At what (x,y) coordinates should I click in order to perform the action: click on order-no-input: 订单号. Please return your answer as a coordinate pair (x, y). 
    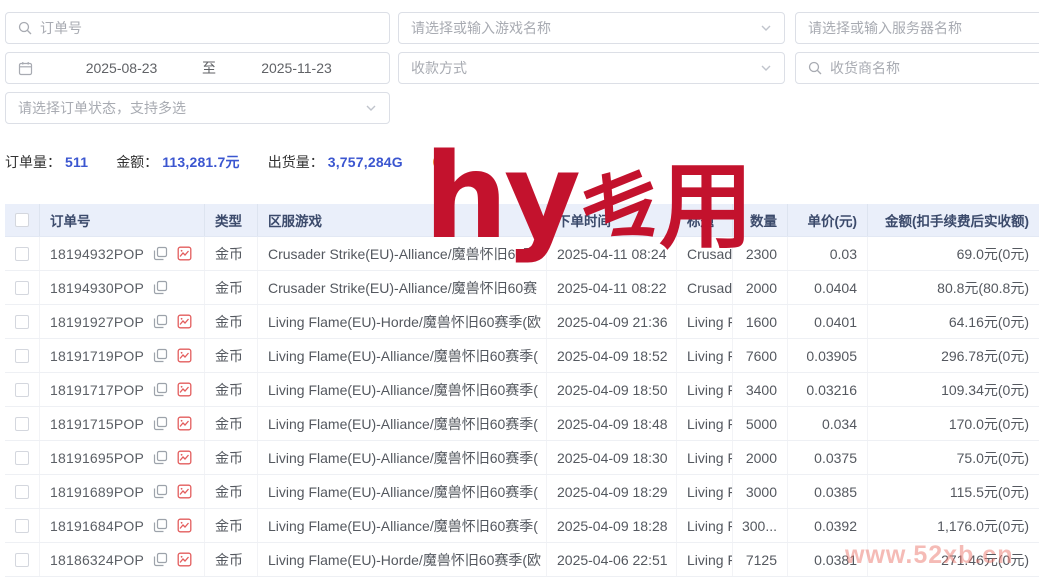
    Looking at the image, I should click on (197, 28).